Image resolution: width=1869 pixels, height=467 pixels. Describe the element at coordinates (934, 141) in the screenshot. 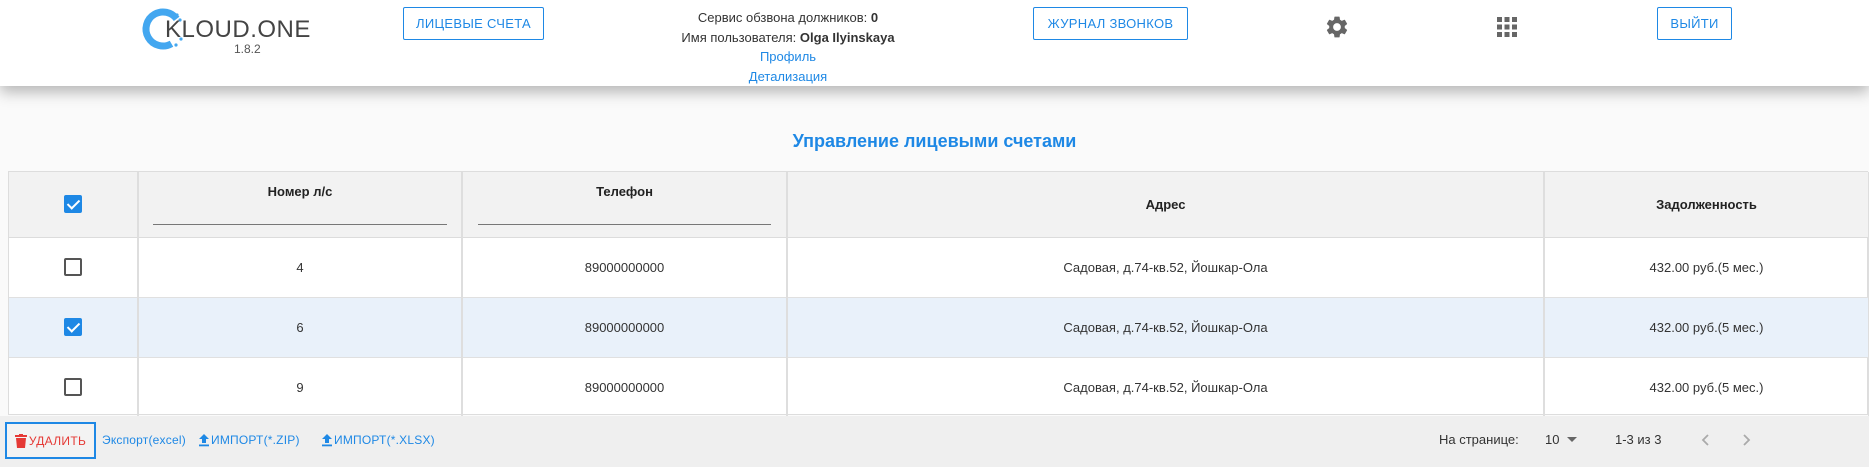

I see `page-title: Управление лицевыми счетами` at that location.